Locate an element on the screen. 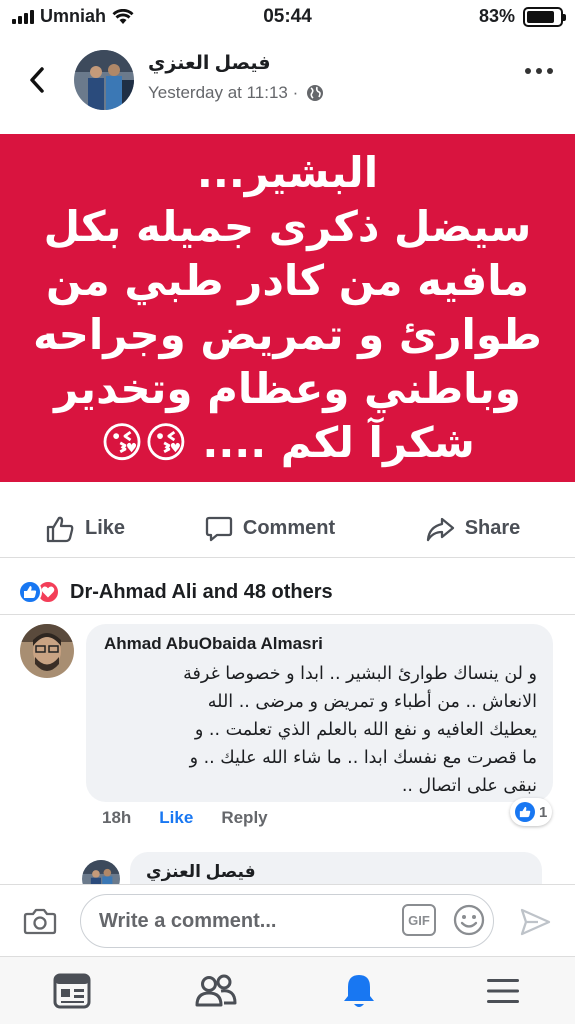 The image size is (575, 1024). smiley-icon is located at coordinates (469, 920).